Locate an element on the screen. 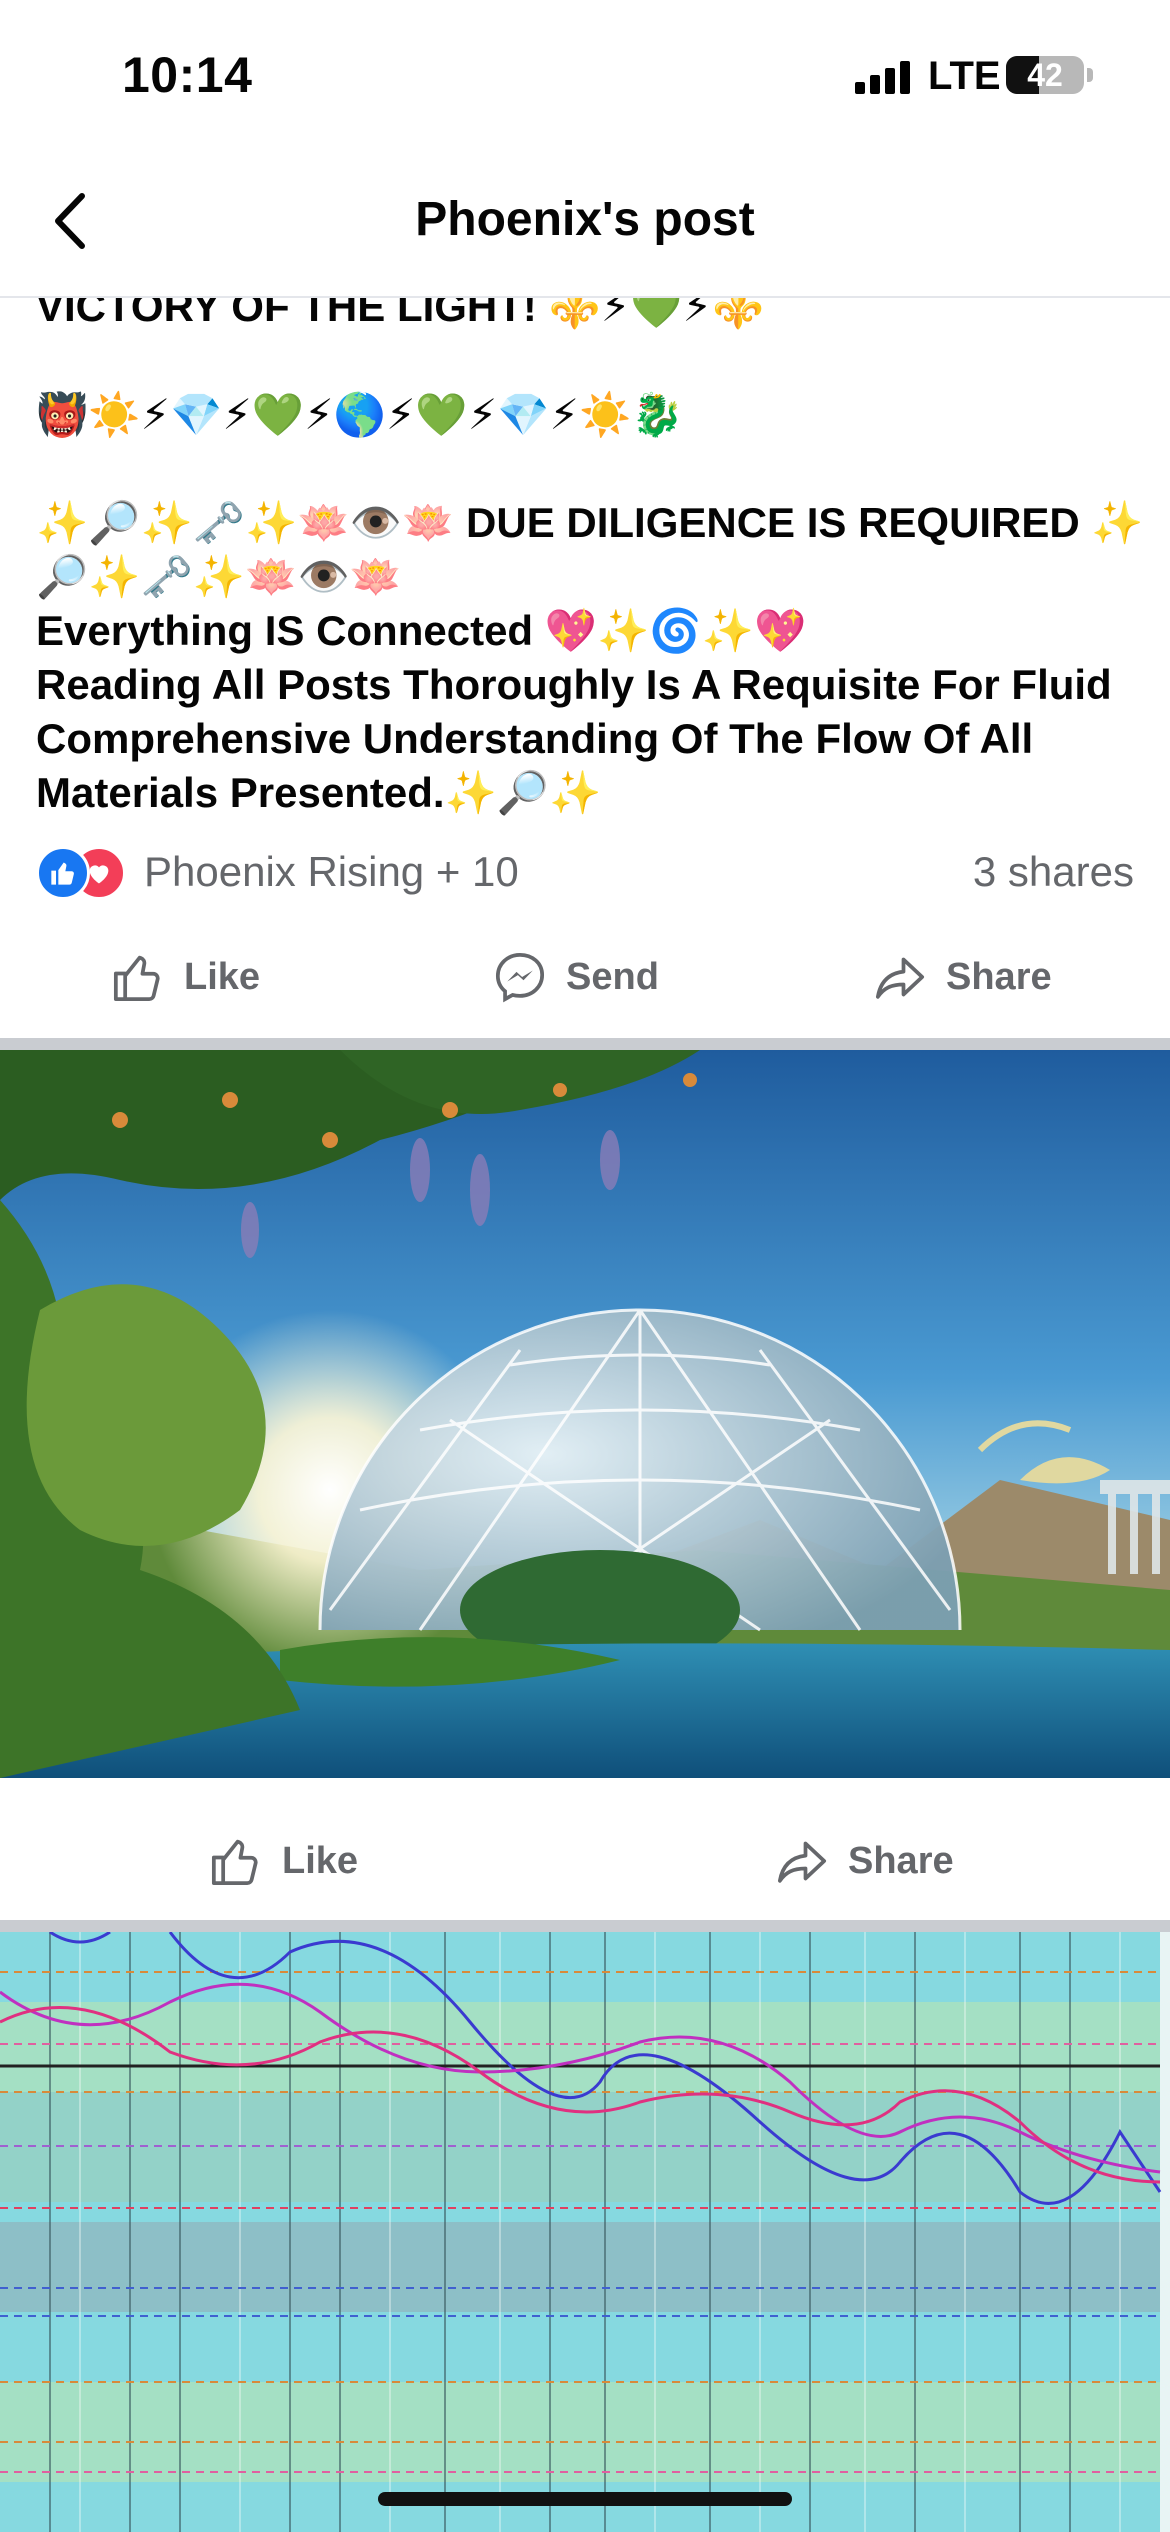  share-button: Share is located at coordinates (962, 977).